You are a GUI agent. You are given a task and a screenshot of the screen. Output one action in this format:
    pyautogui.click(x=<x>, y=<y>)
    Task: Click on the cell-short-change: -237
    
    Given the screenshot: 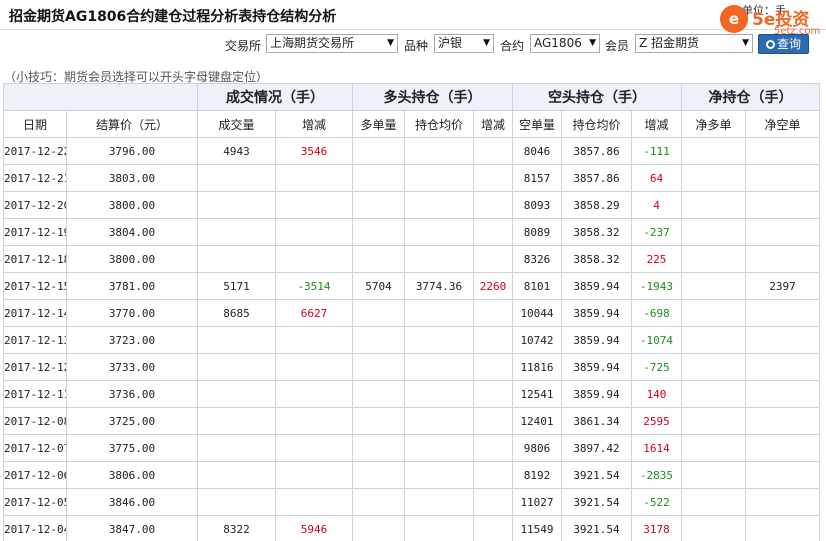 What is the action you would take?
    pyautogui.click(x=656, y=232)
    